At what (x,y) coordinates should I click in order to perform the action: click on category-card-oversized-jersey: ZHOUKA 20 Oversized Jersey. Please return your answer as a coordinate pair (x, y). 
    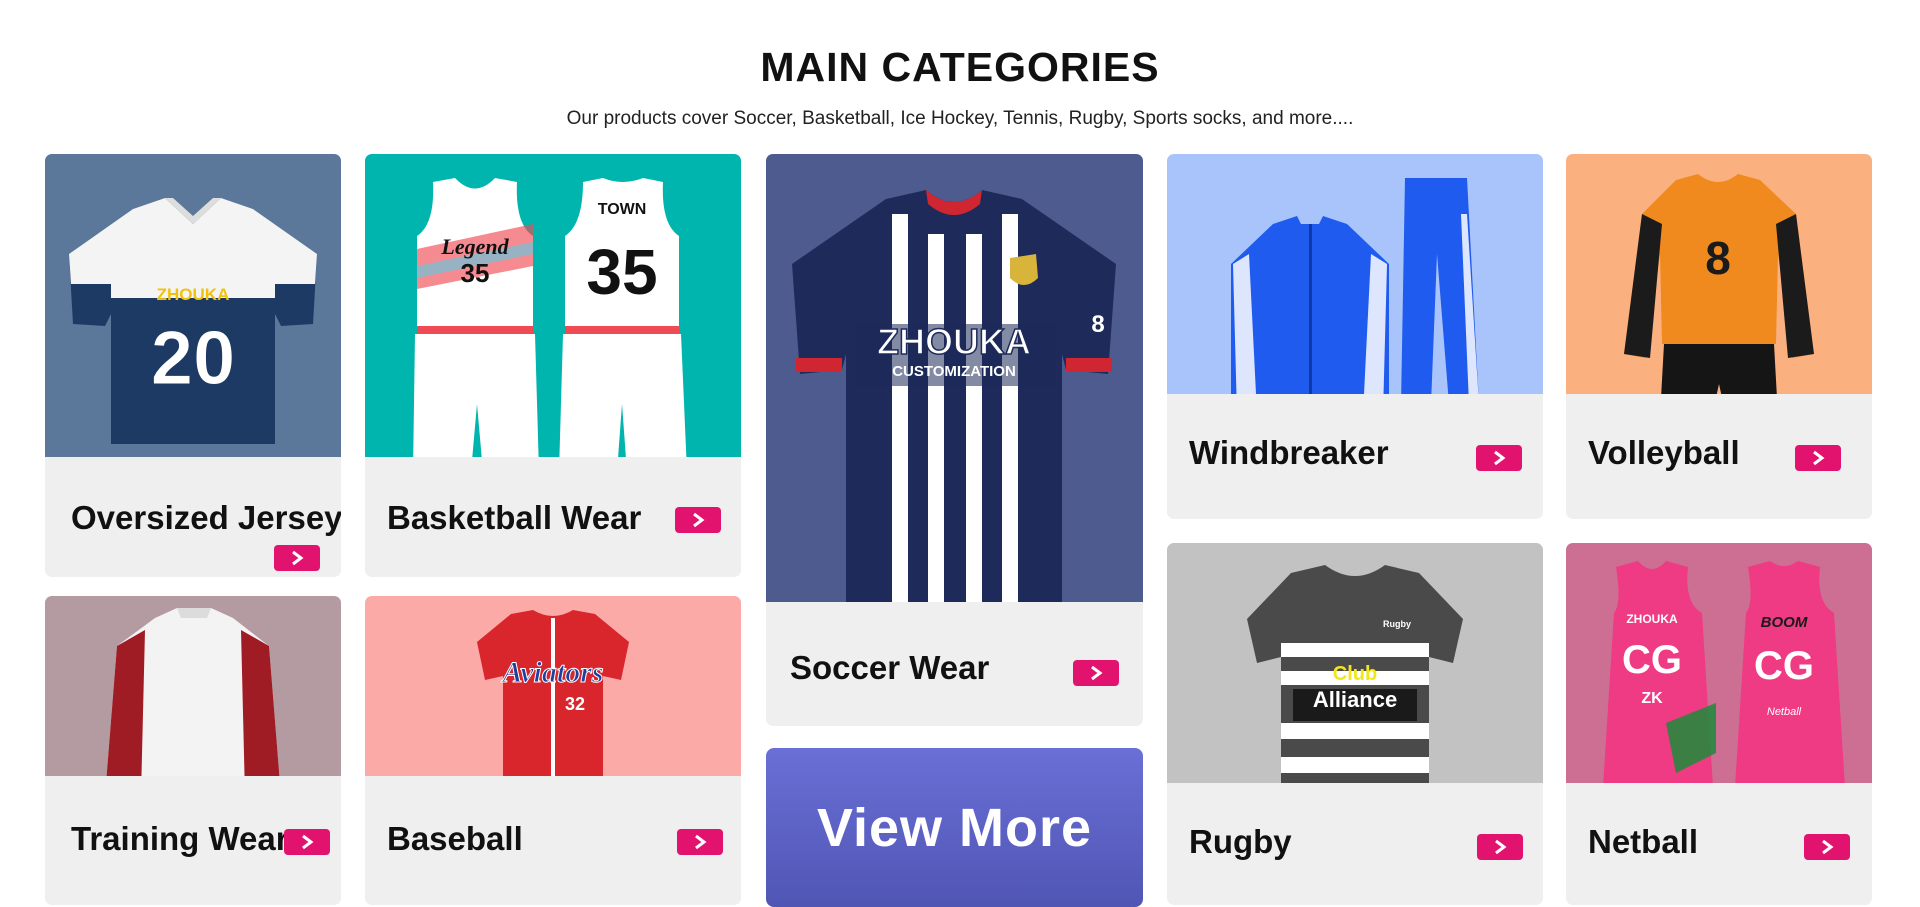
    Looking at the image, I should click on (193, 365).